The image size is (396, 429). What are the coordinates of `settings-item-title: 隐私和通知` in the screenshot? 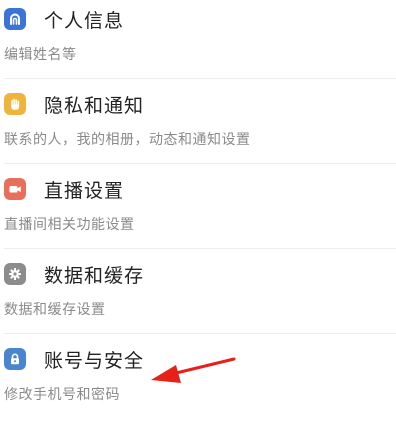 It's located at (94, 105).